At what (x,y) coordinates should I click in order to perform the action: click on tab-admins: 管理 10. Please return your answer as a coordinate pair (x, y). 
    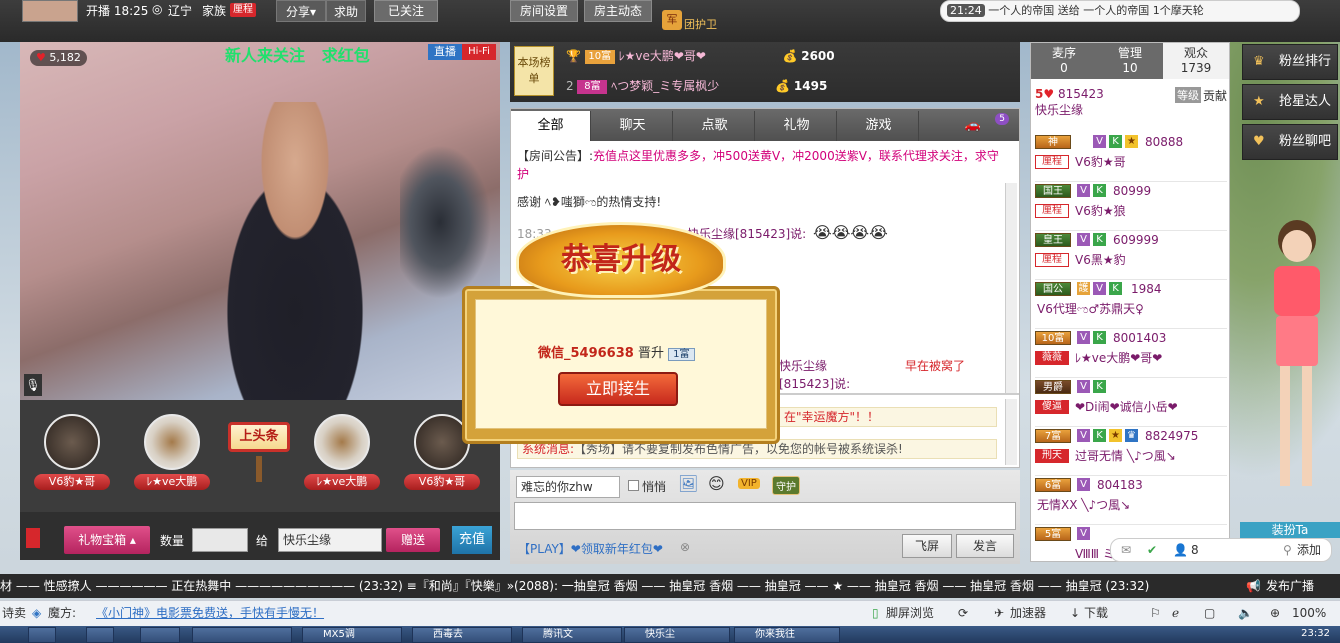
    Looking at the image, I should click on (1130, 61).